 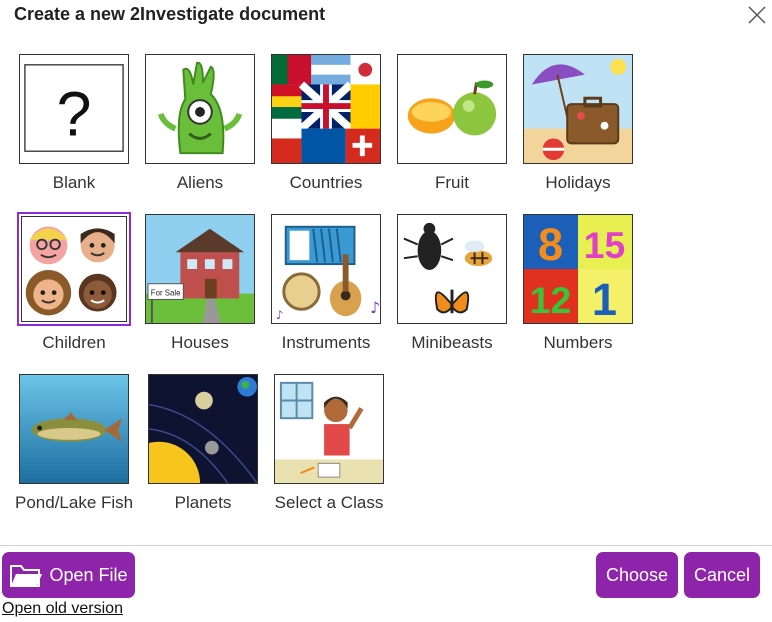 What do you see at coordinates (452, 109) in the screenshot?
I see `fruit-icon` at bounding box center [452, 109].